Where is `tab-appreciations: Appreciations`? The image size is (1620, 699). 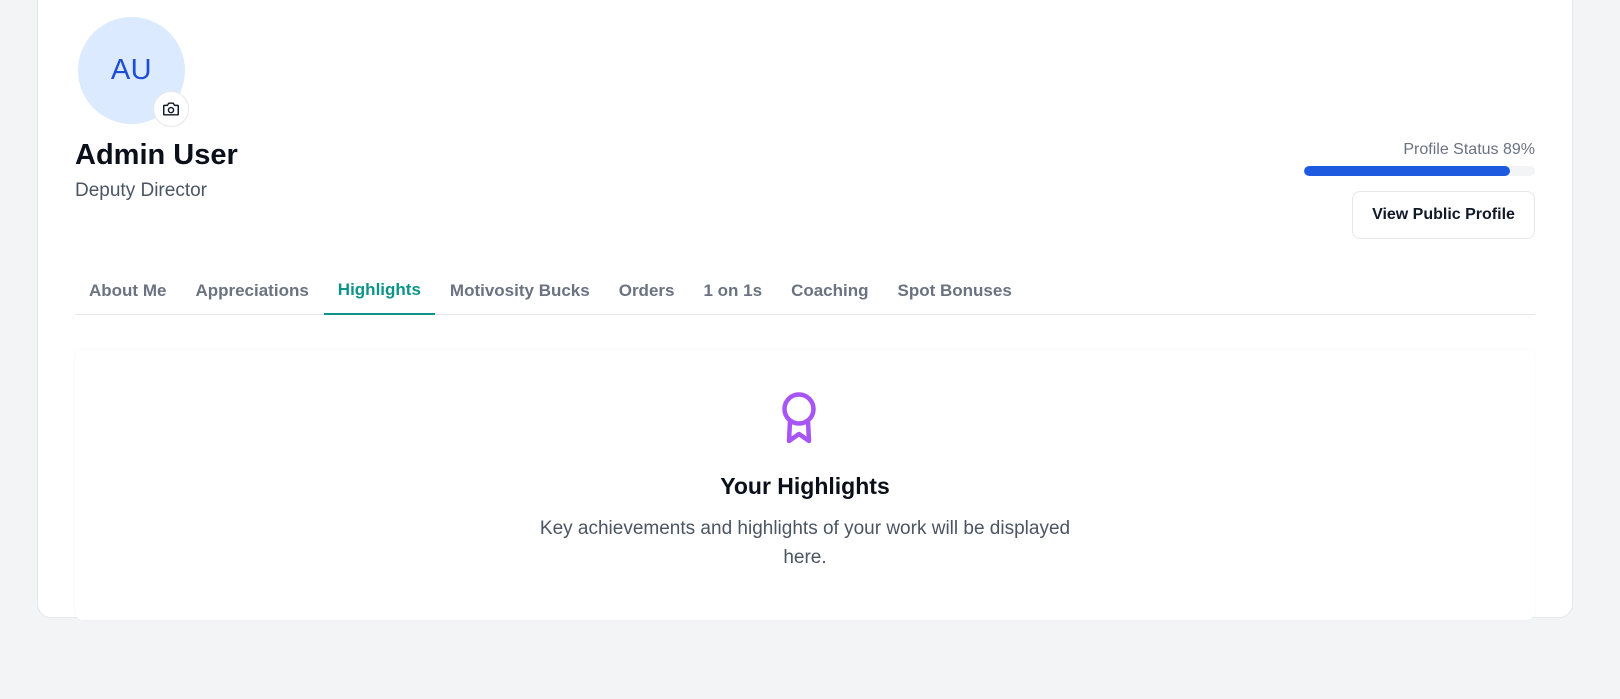 tab-appreciations: Appreciations is located at coordinates (251, 292).